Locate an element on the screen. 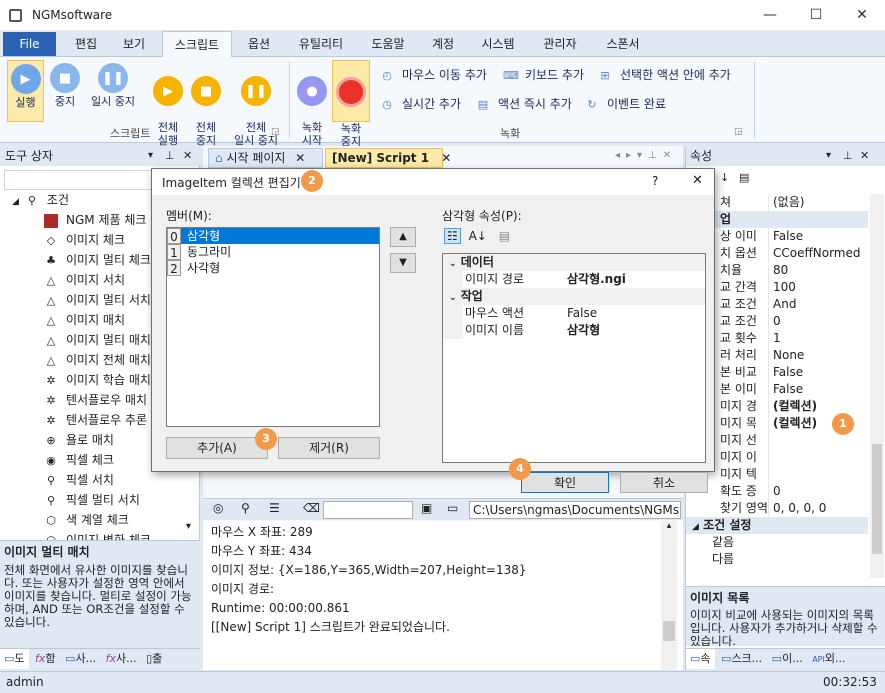 The height and width of the screenshot is (693, 885). run-button: ▶ 실행 is located at coordinates (25, 91).